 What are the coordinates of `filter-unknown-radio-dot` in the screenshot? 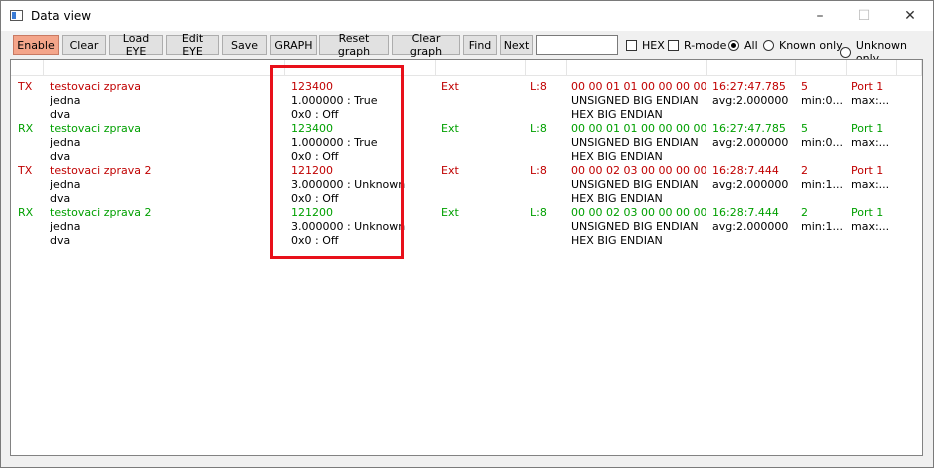 It's located at (845, 52).